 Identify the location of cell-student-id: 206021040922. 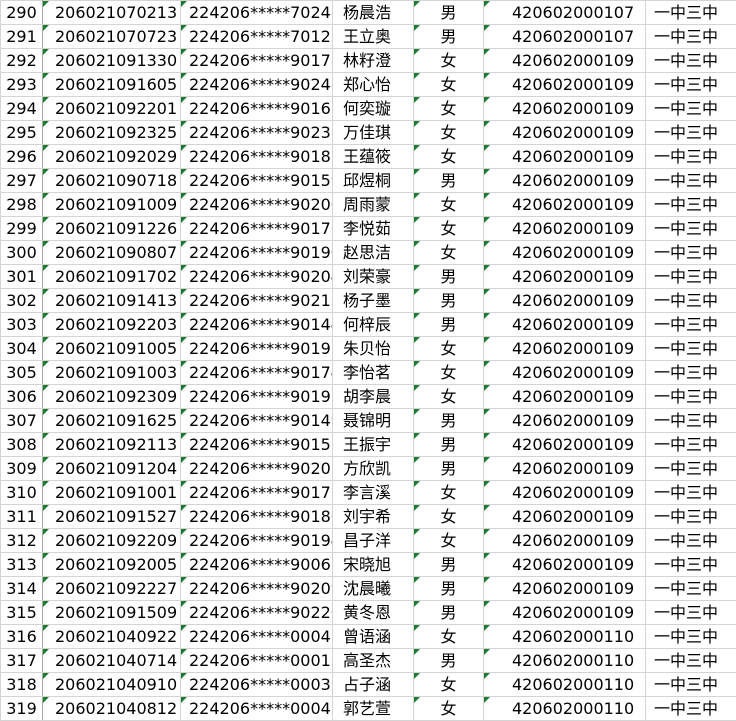
(111, 636).